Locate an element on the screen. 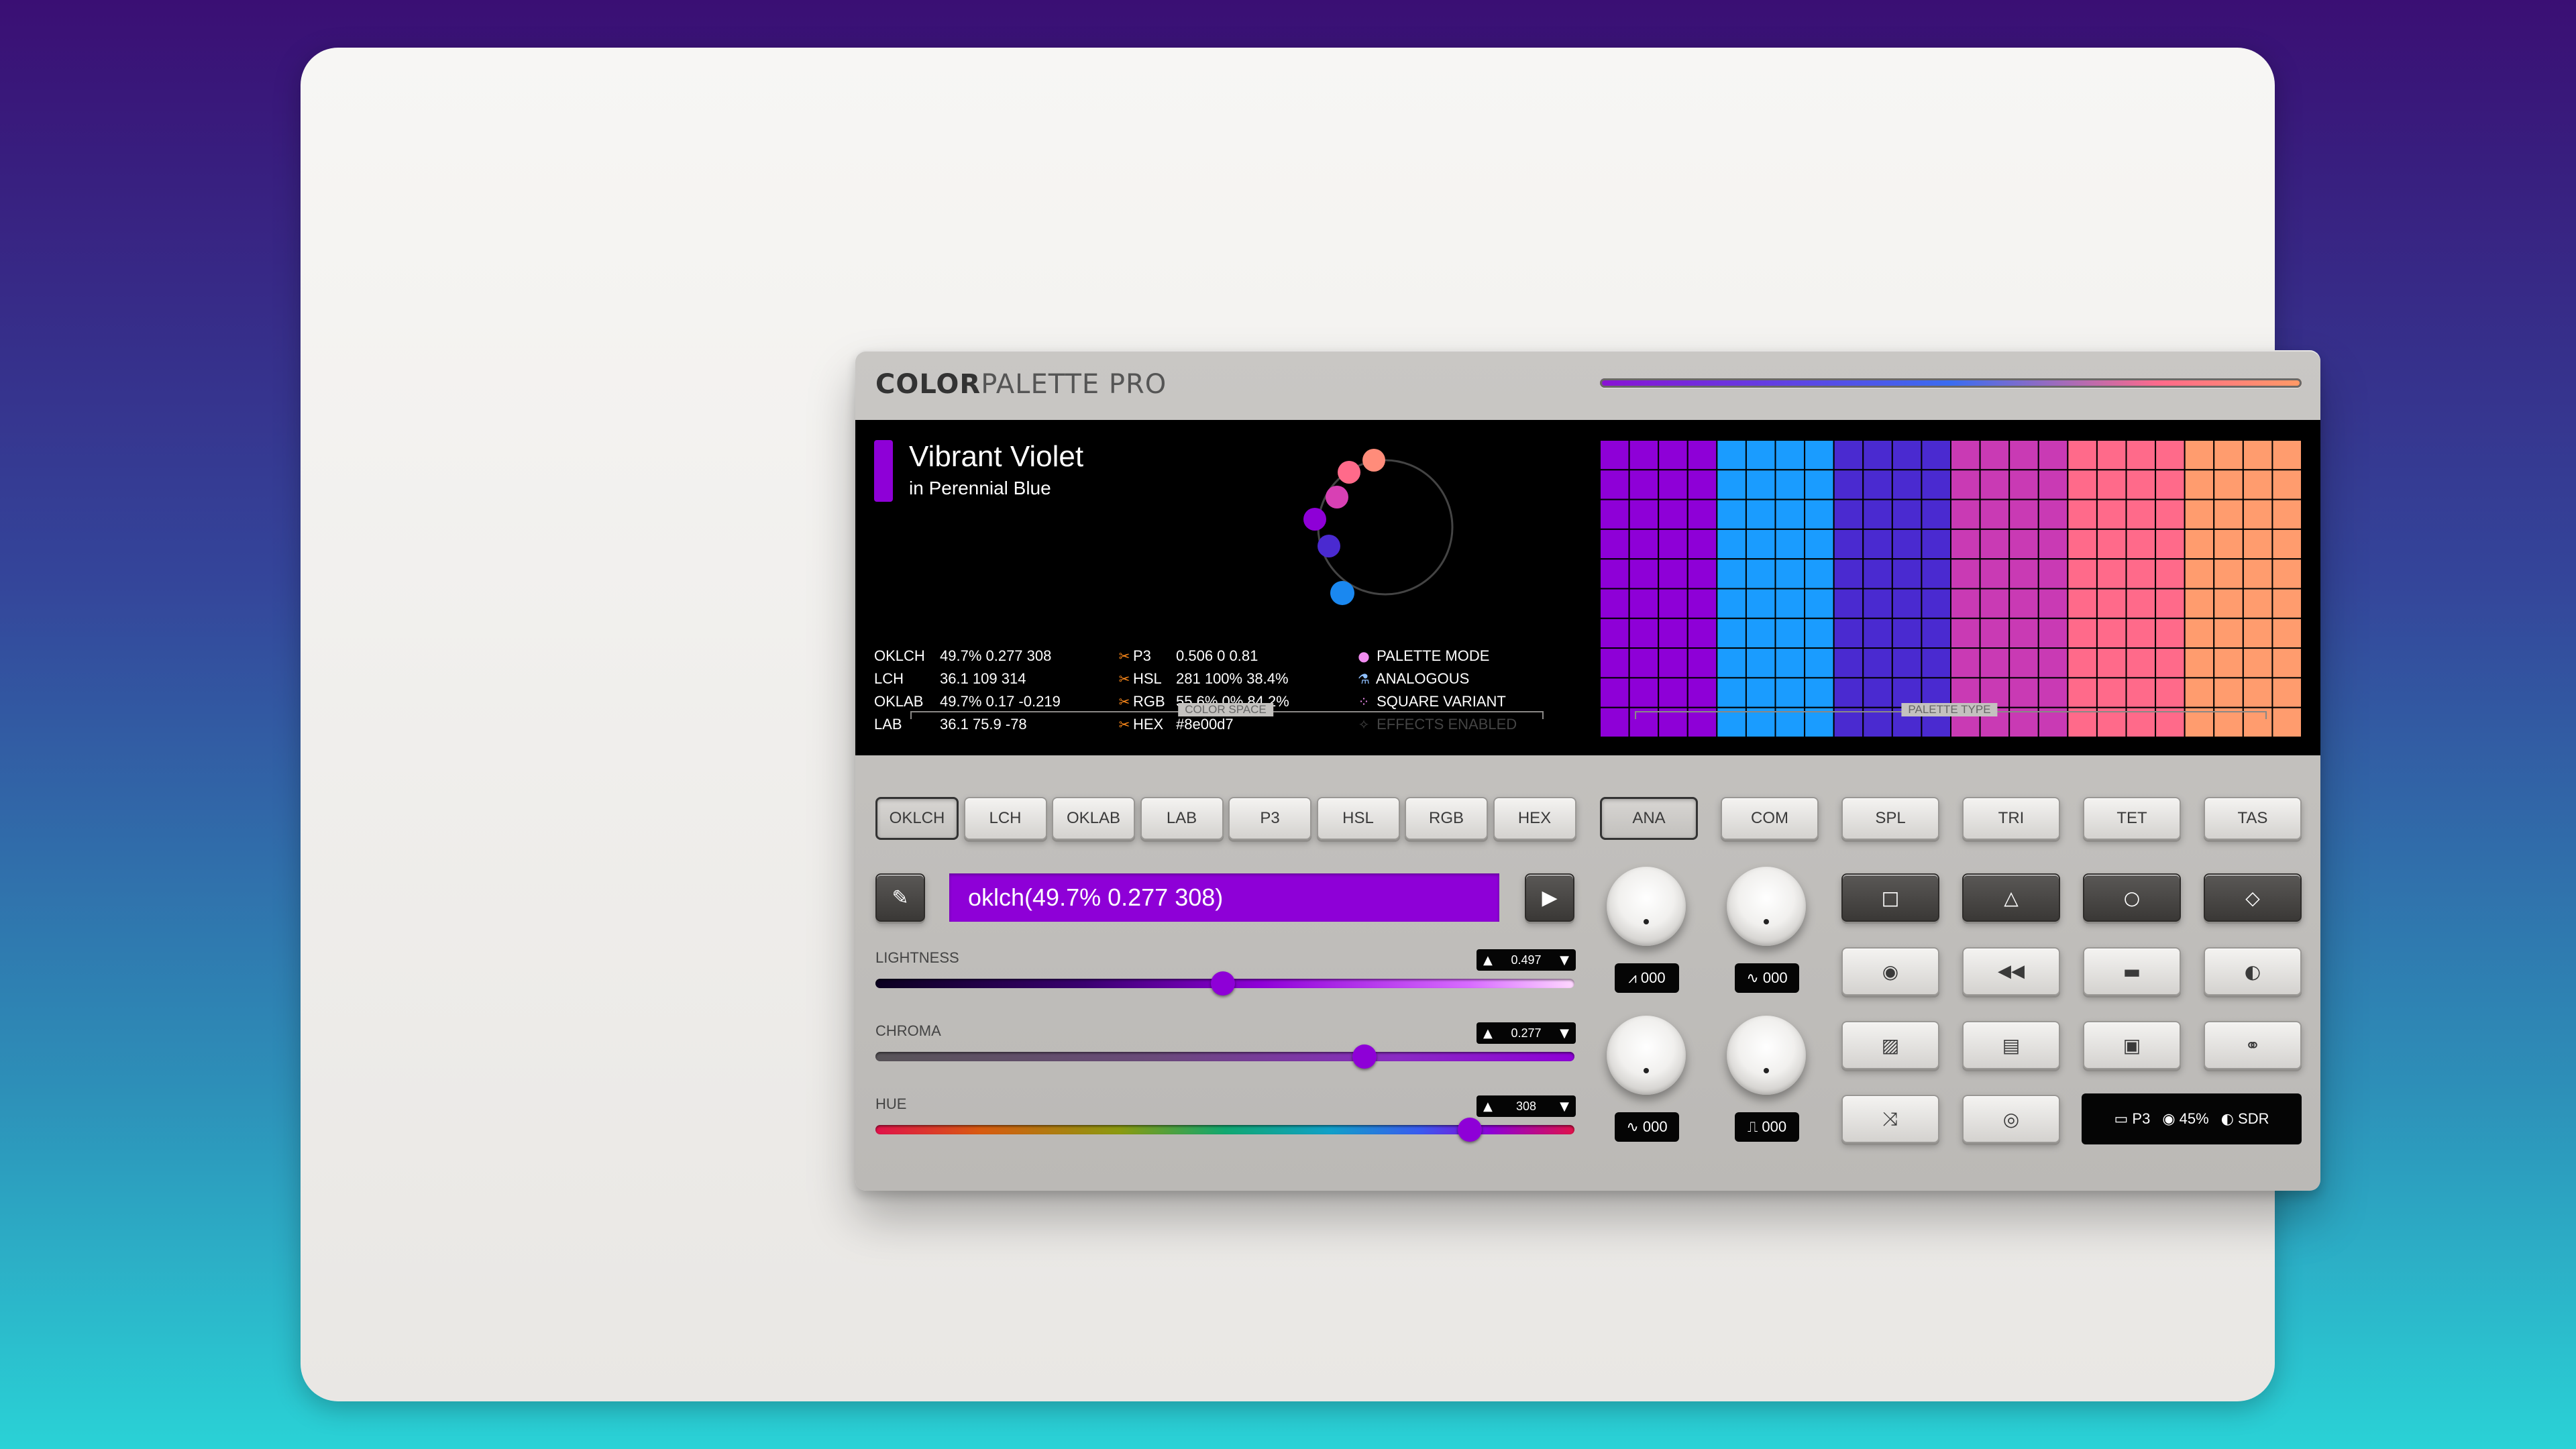 This screenshot has width=2576, height=1449. image-button: ▨ is located at coordinates (1890, 1045).